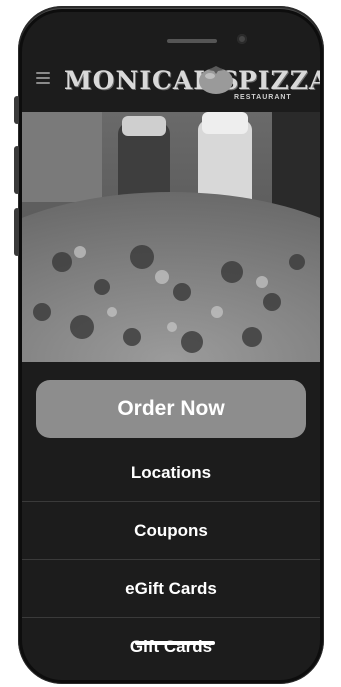 Image resolution: width=341 pixels, height=687 pixels. Describe the element at coordinates (17, 232) in the screenshot. I see `volume-down-button` at that location.